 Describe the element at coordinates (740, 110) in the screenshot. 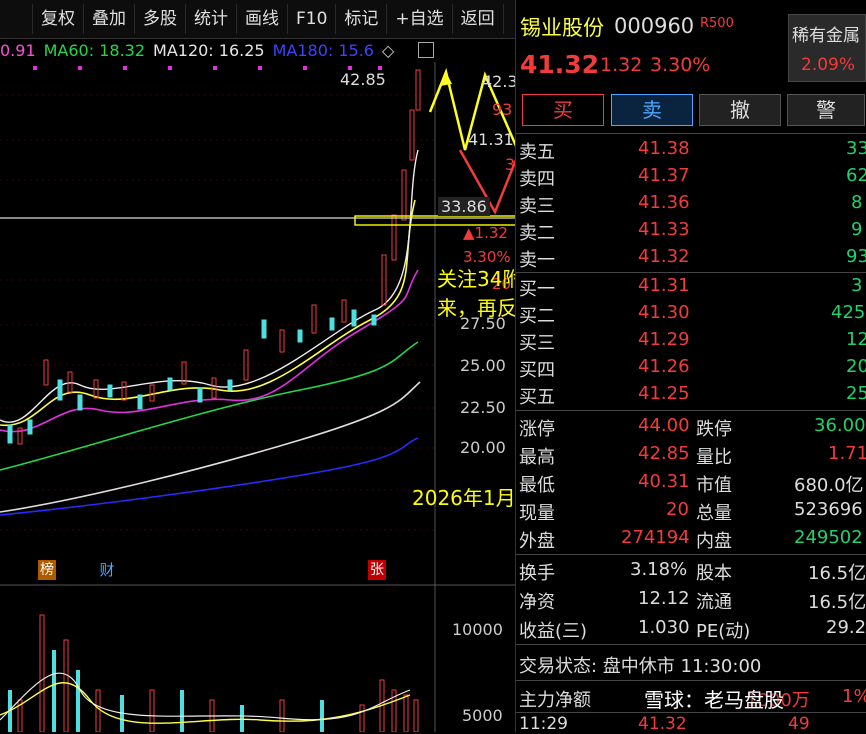

I see `cancel-order-button: 撤` at that location.